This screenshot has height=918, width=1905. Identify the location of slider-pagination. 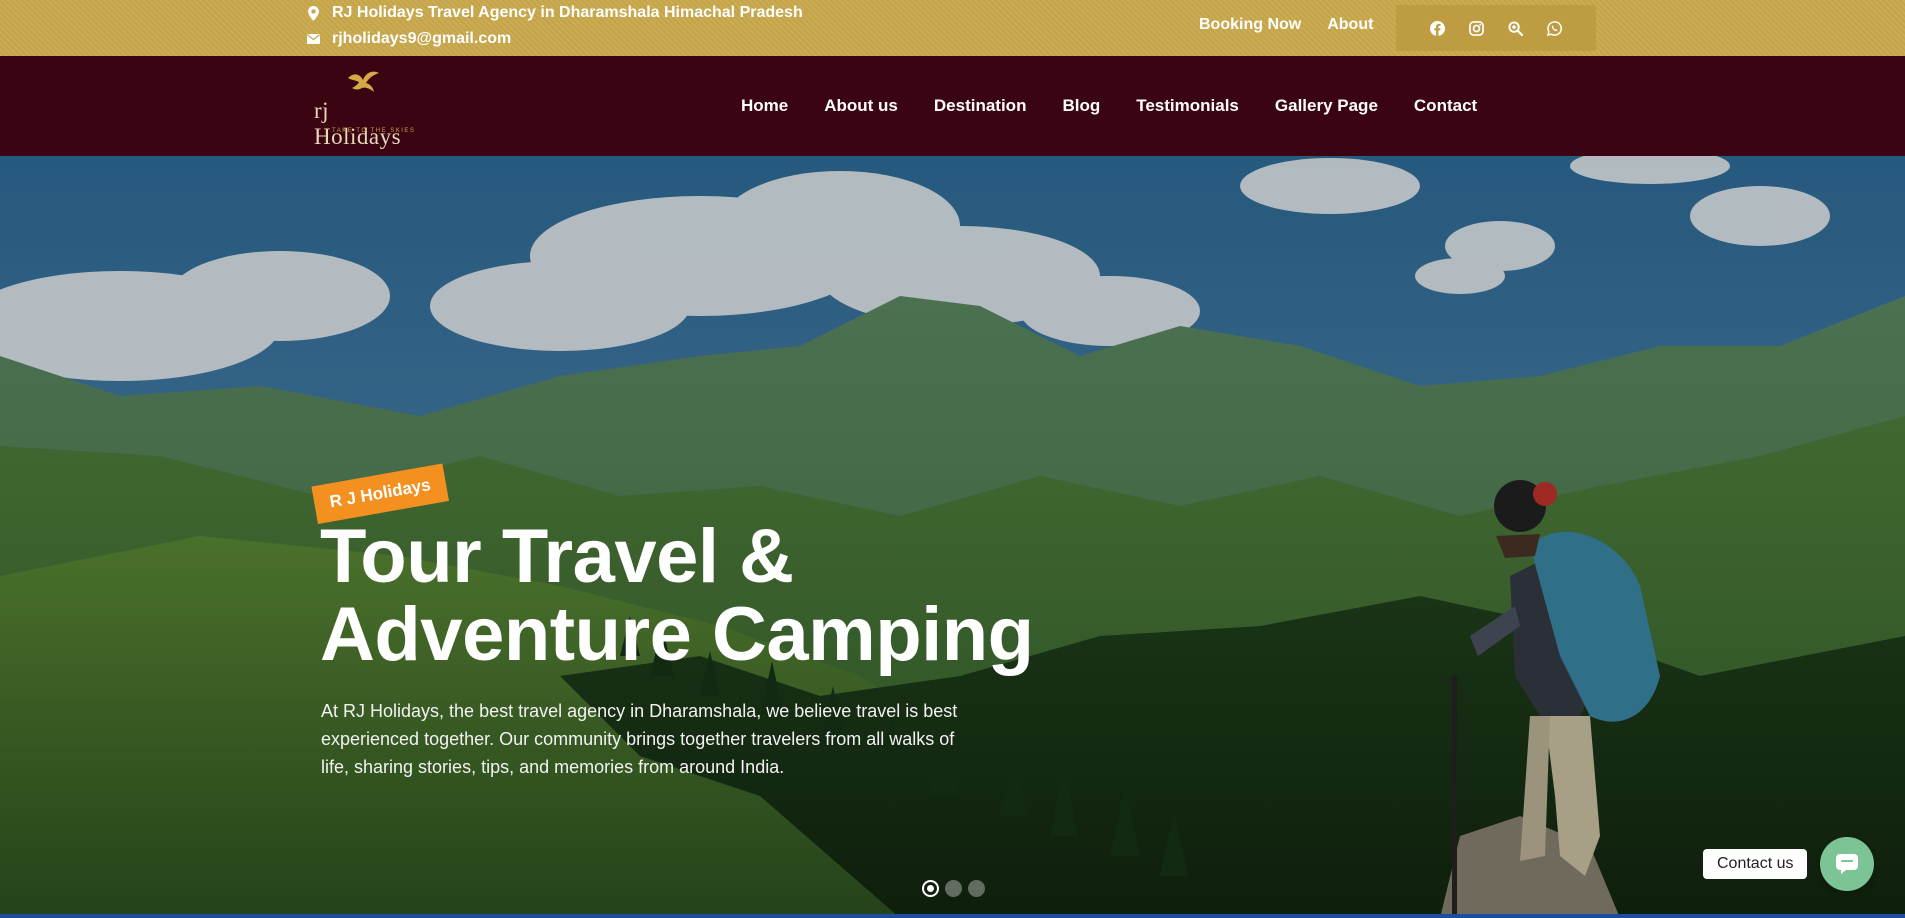
(953, 888).